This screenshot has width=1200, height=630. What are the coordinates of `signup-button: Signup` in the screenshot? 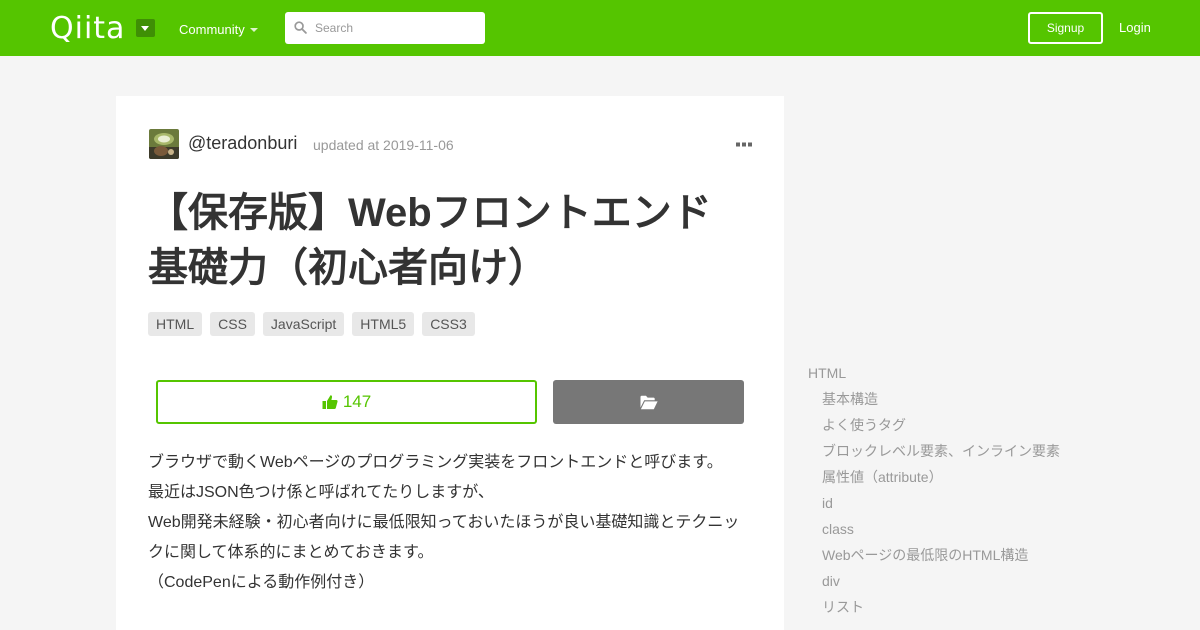 It's located at (1065, 28).